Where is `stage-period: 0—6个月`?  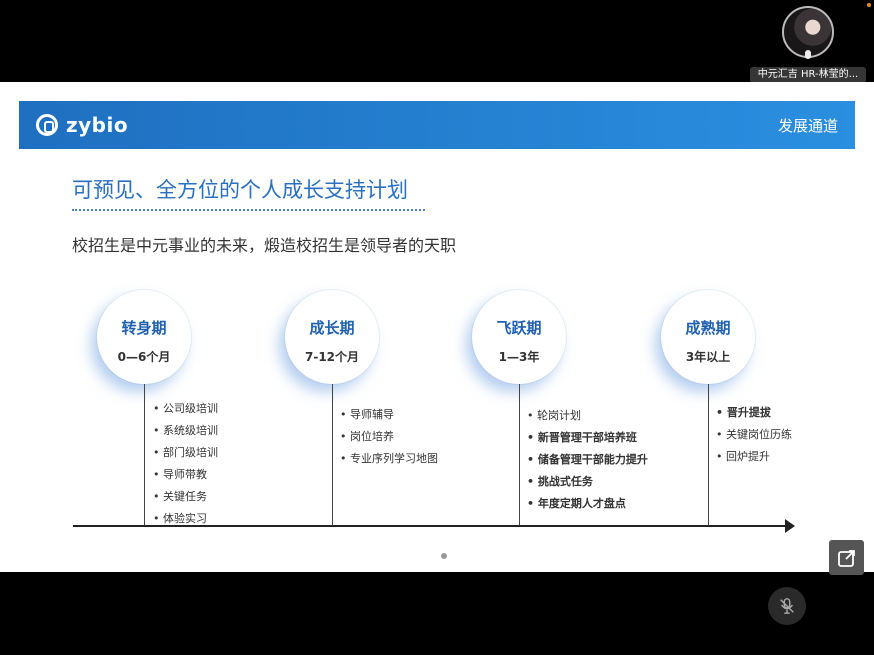
stage-period: 0—6个月 is located at coordinates (144, 357).